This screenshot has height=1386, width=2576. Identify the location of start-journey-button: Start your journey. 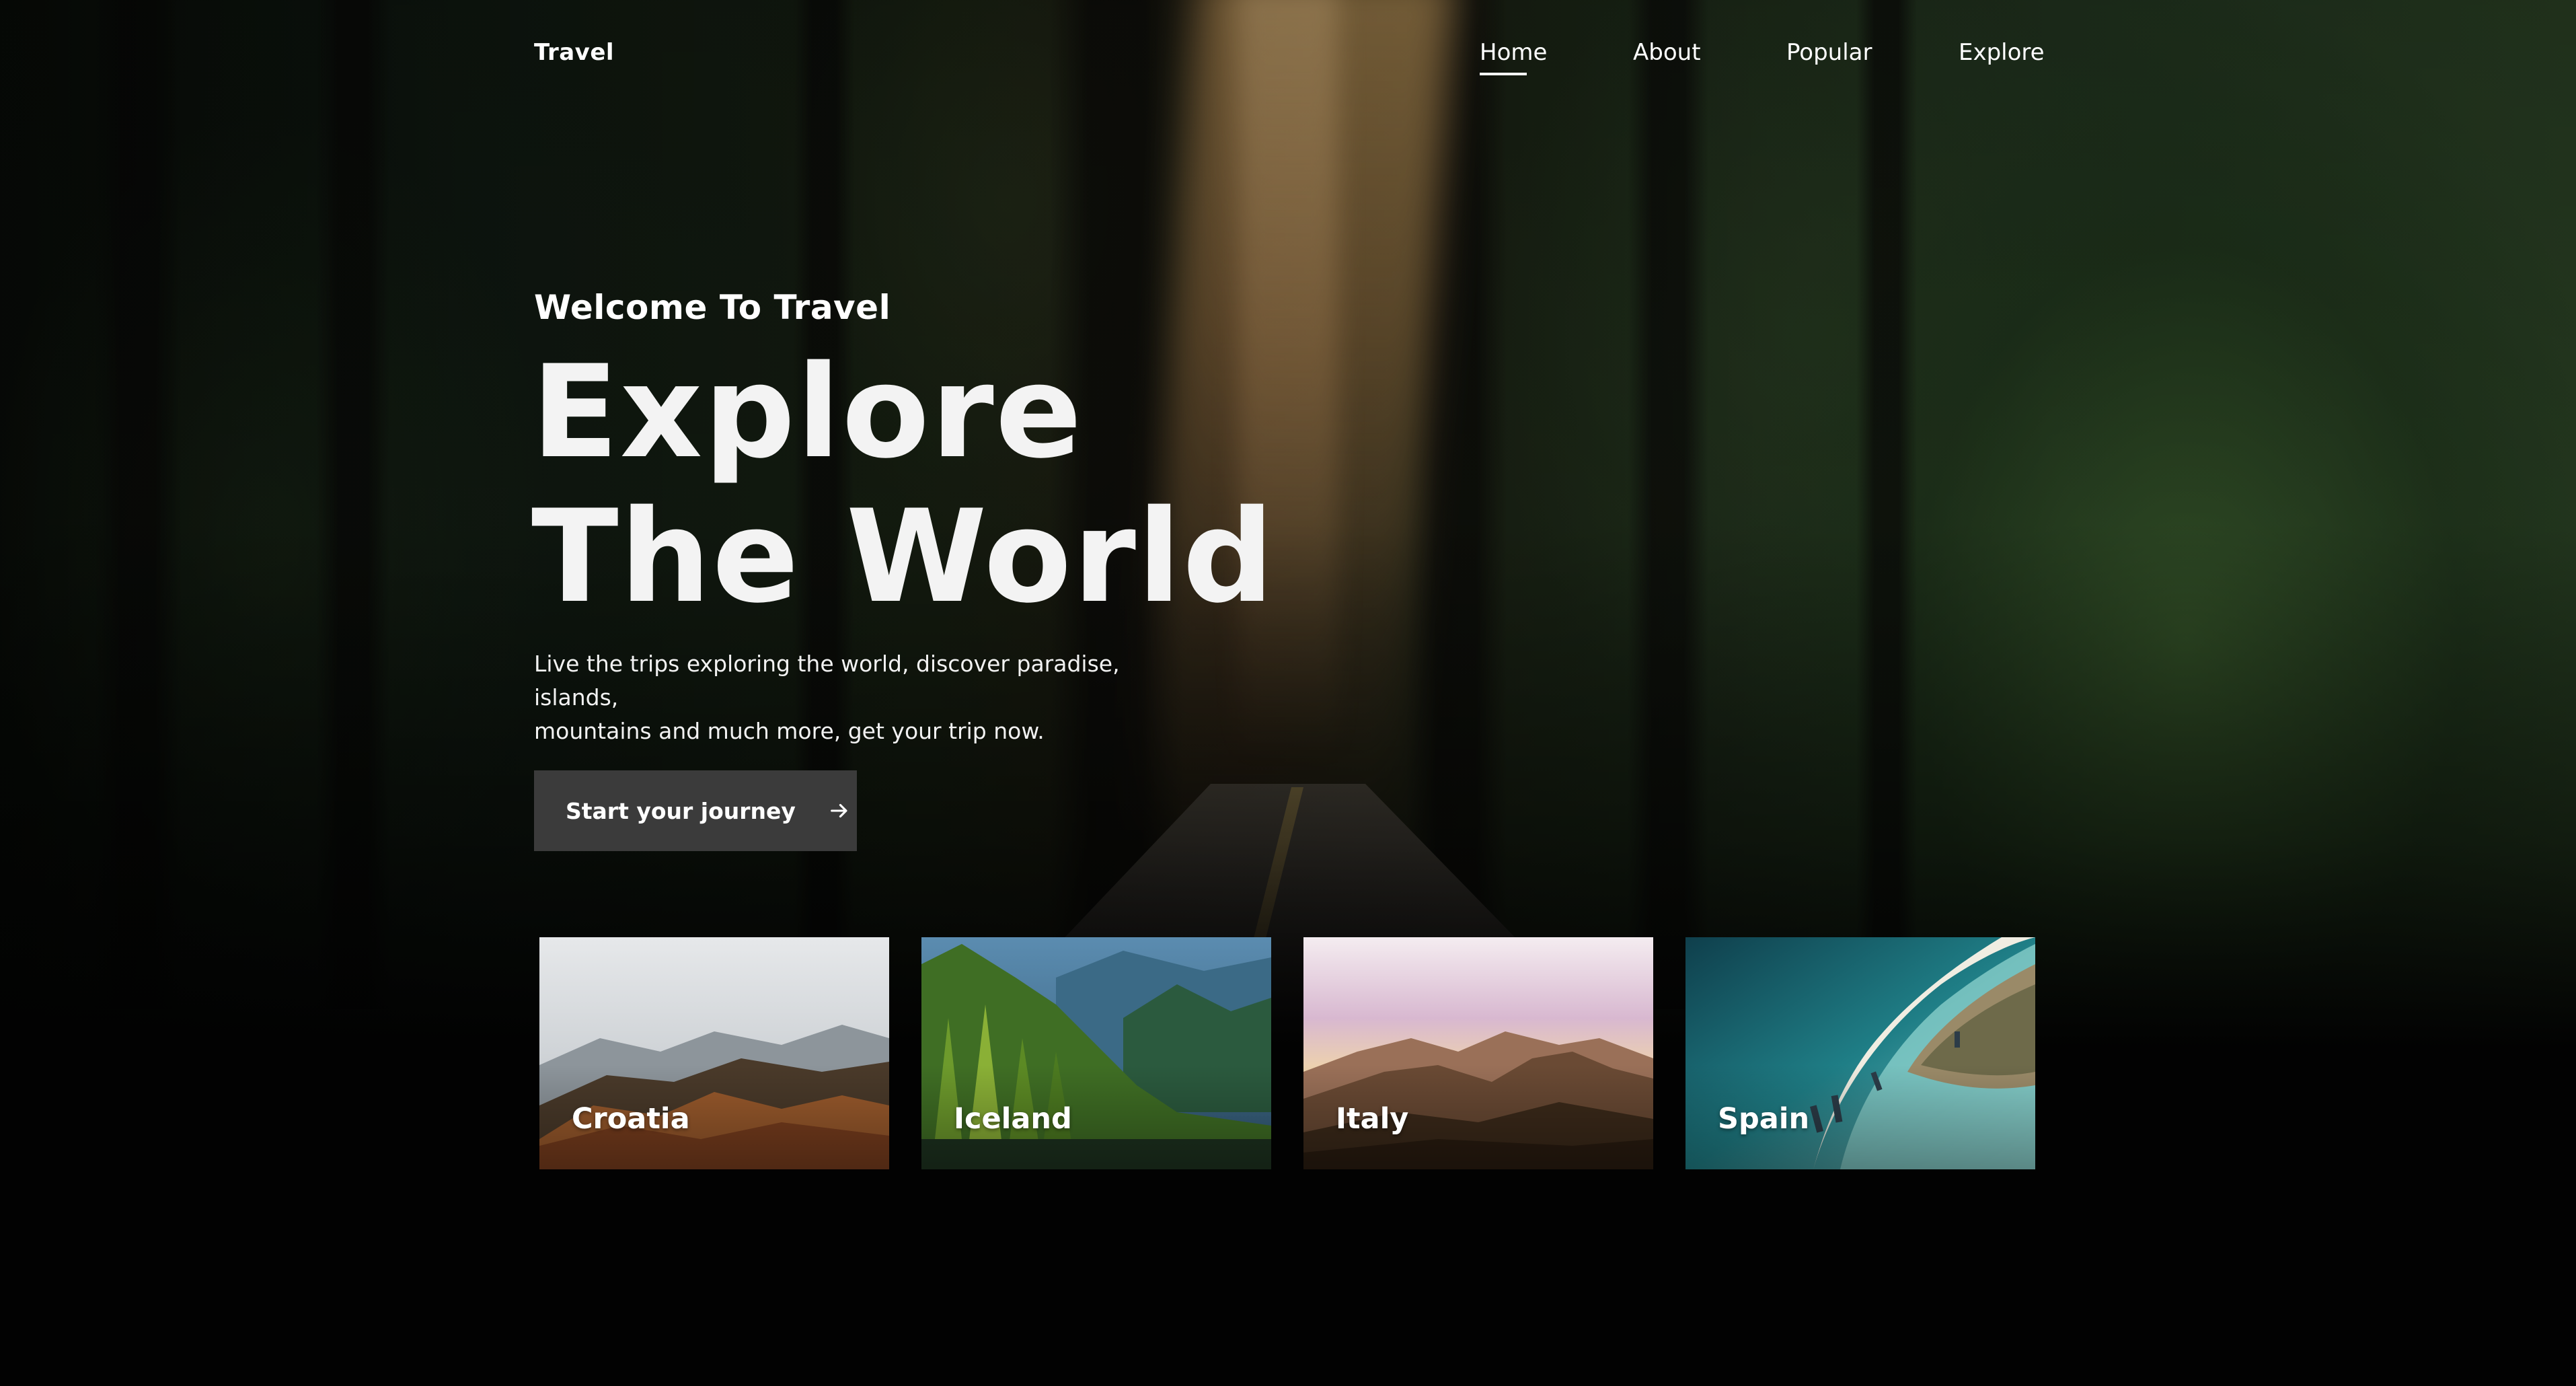
(695, 810).